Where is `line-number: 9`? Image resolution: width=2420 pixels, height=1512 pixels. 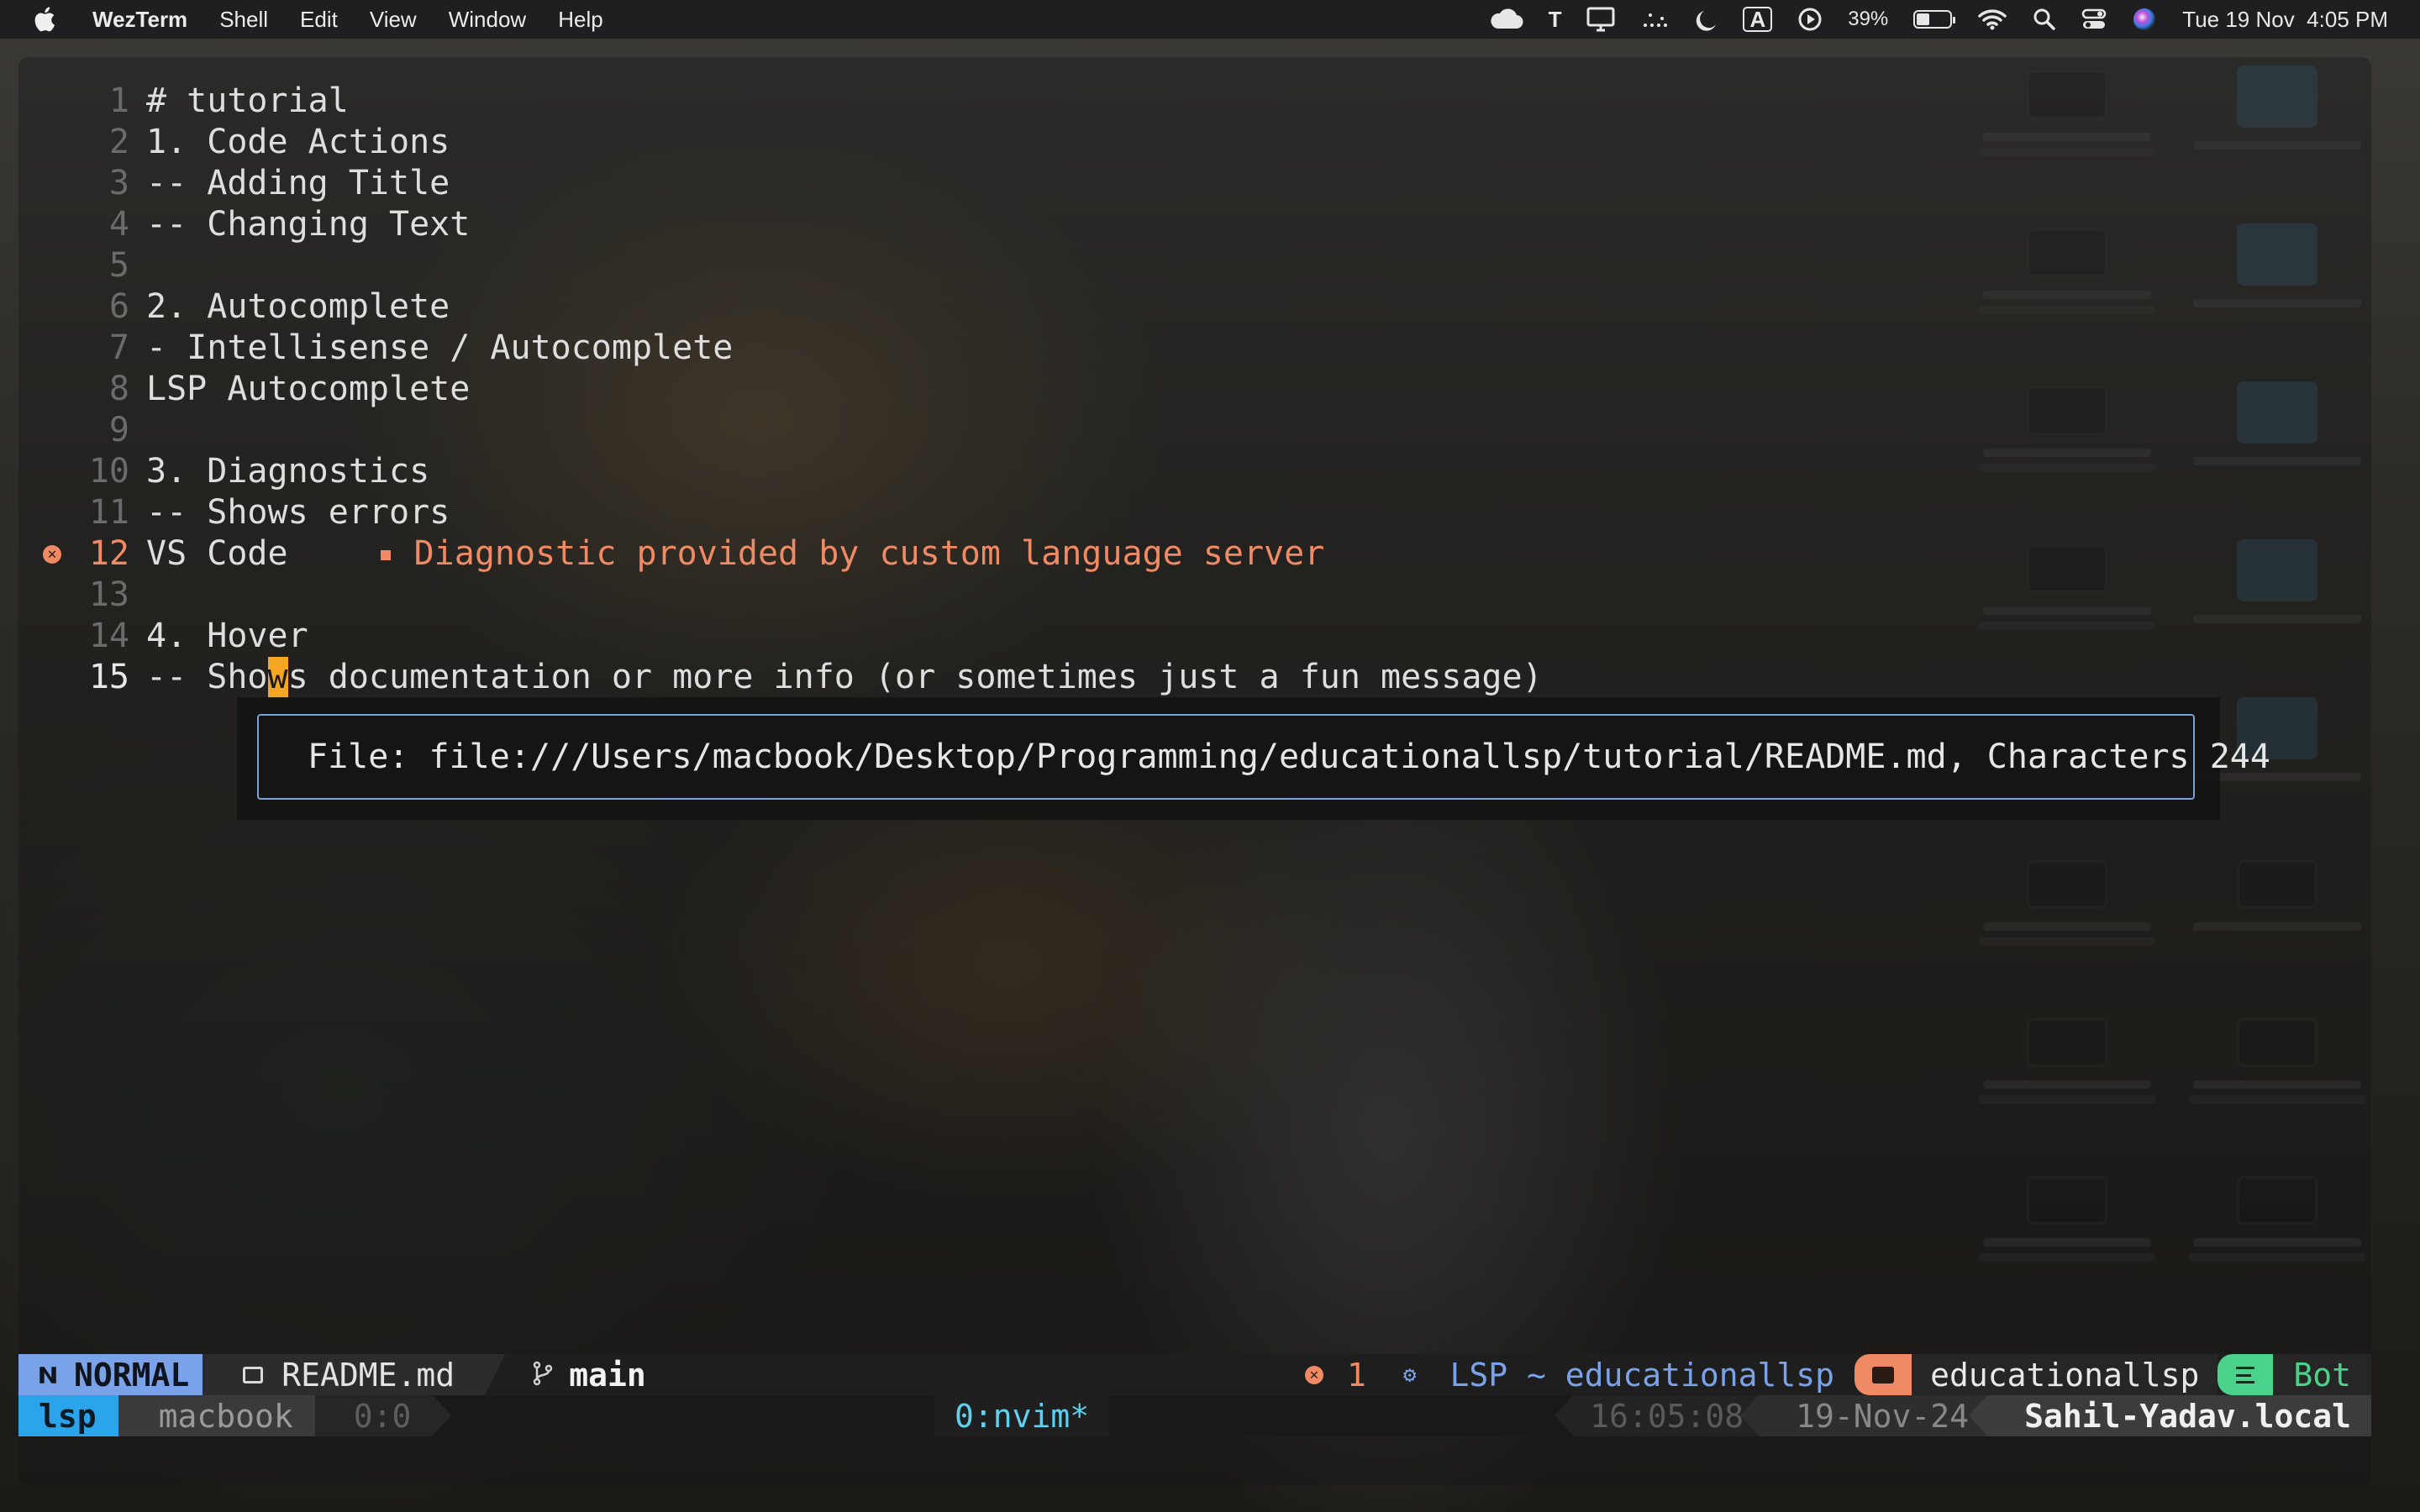
line-number: 9 is located at coordinates (118, 430).